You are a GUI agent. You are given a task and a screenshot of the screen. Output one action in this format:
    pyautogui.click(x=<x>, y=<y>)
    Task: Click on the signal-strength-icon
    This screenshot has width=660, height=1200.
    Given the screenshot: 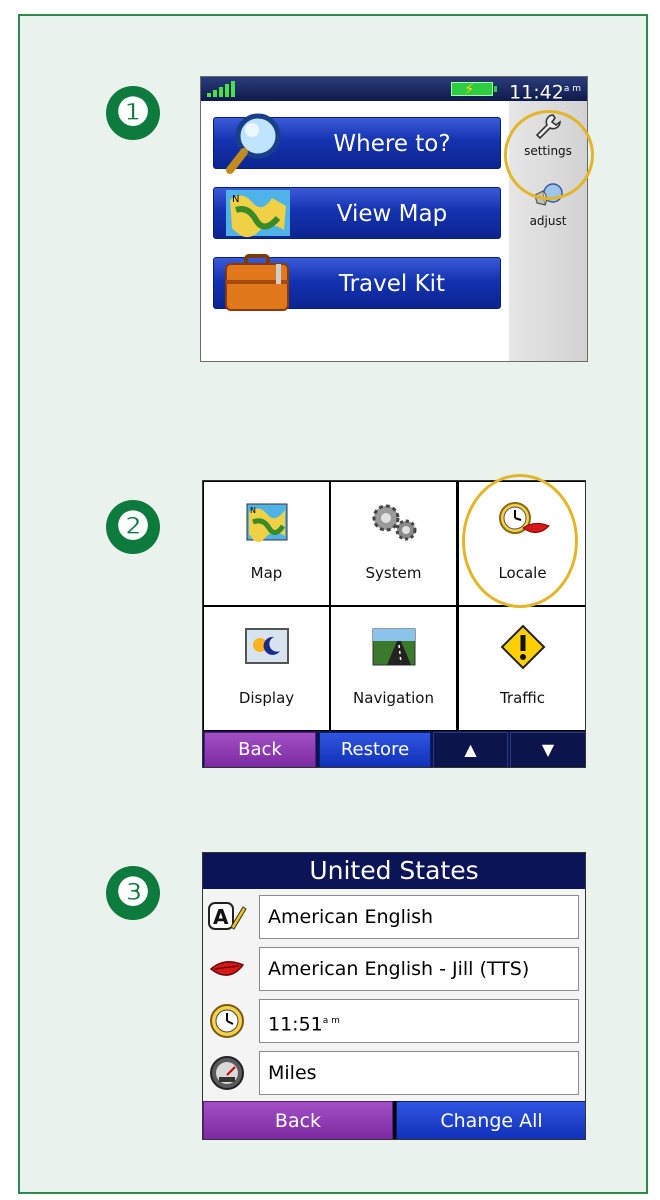 What is the action you would take?
    pyautogui.click(x=221, y=89)
    